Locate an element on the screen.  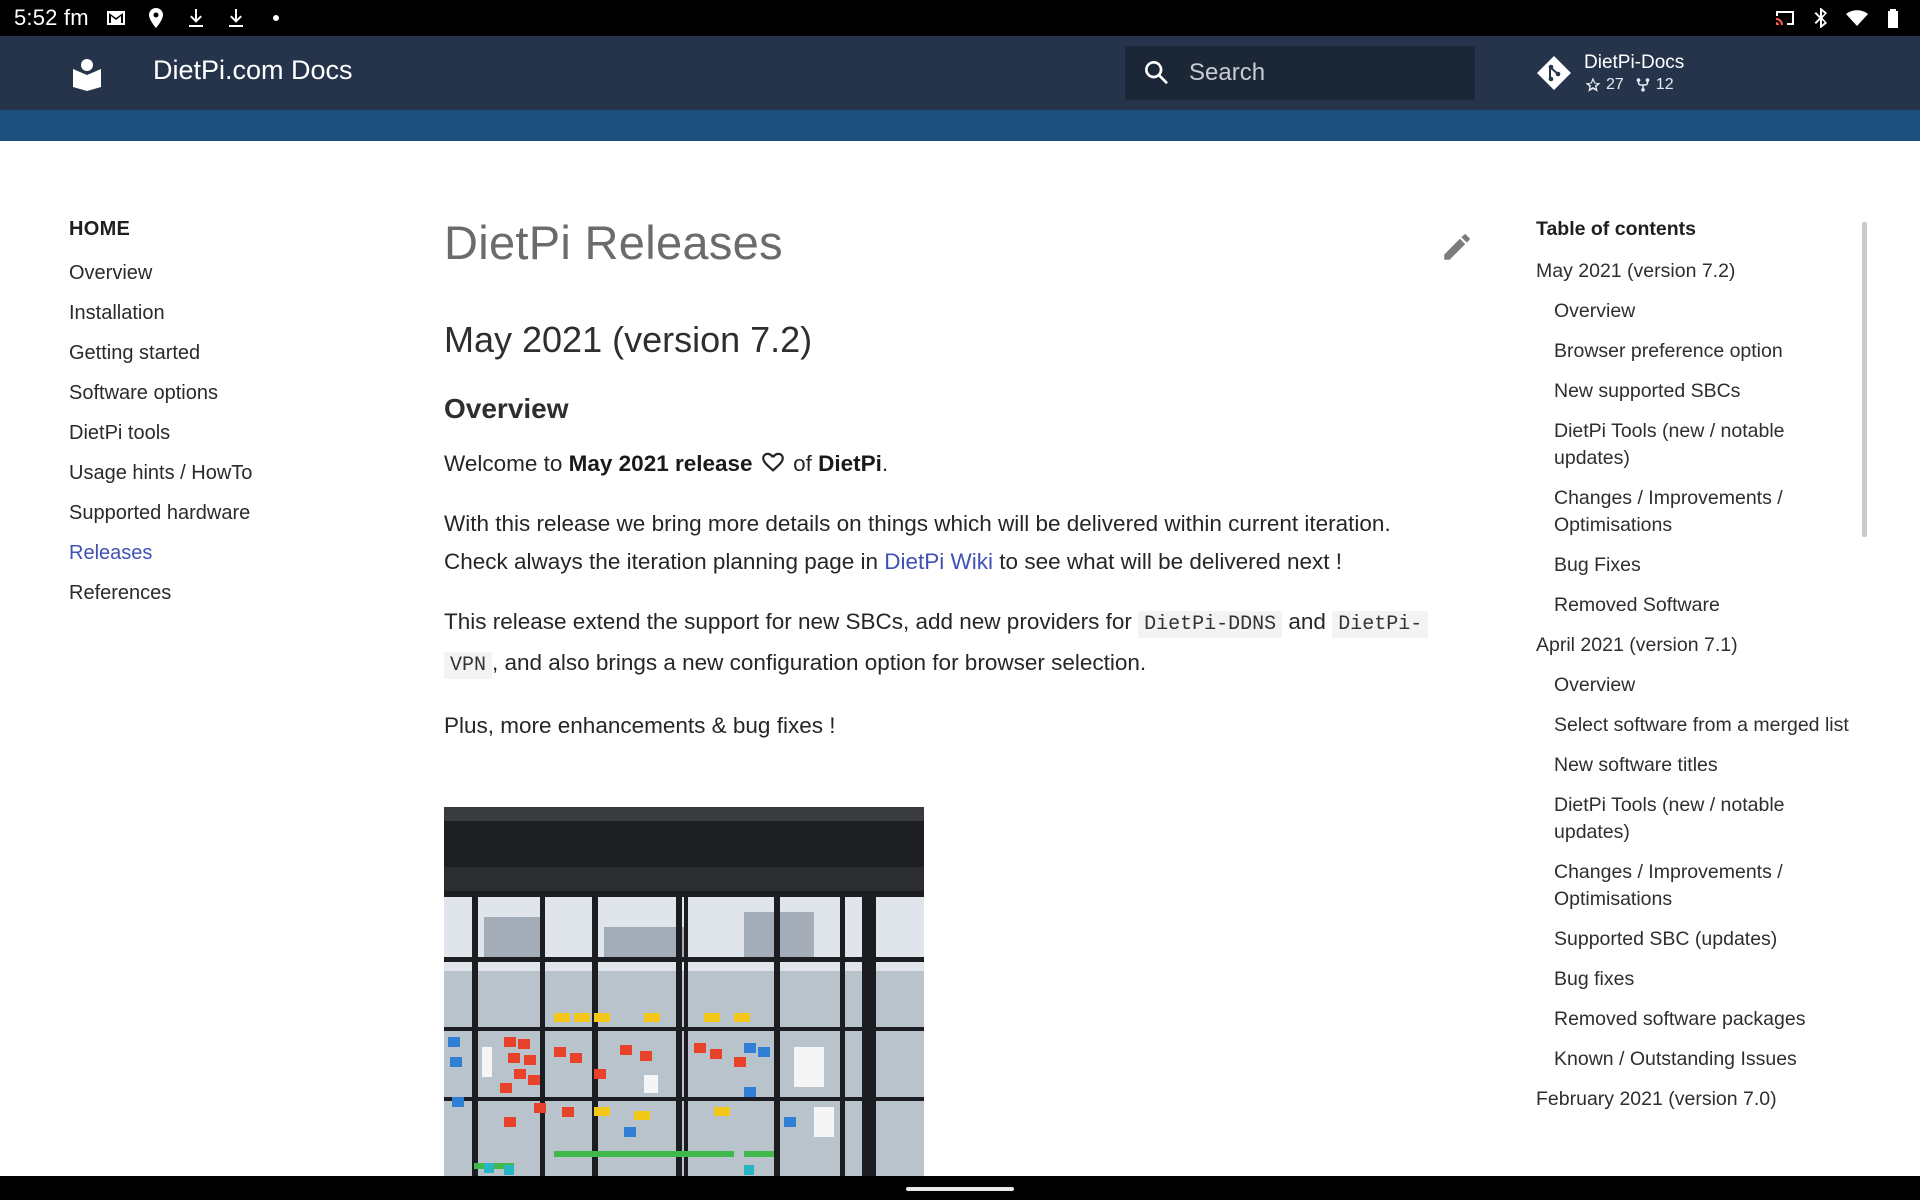
home-gesture-handle is located at coordinates (960, 1189).